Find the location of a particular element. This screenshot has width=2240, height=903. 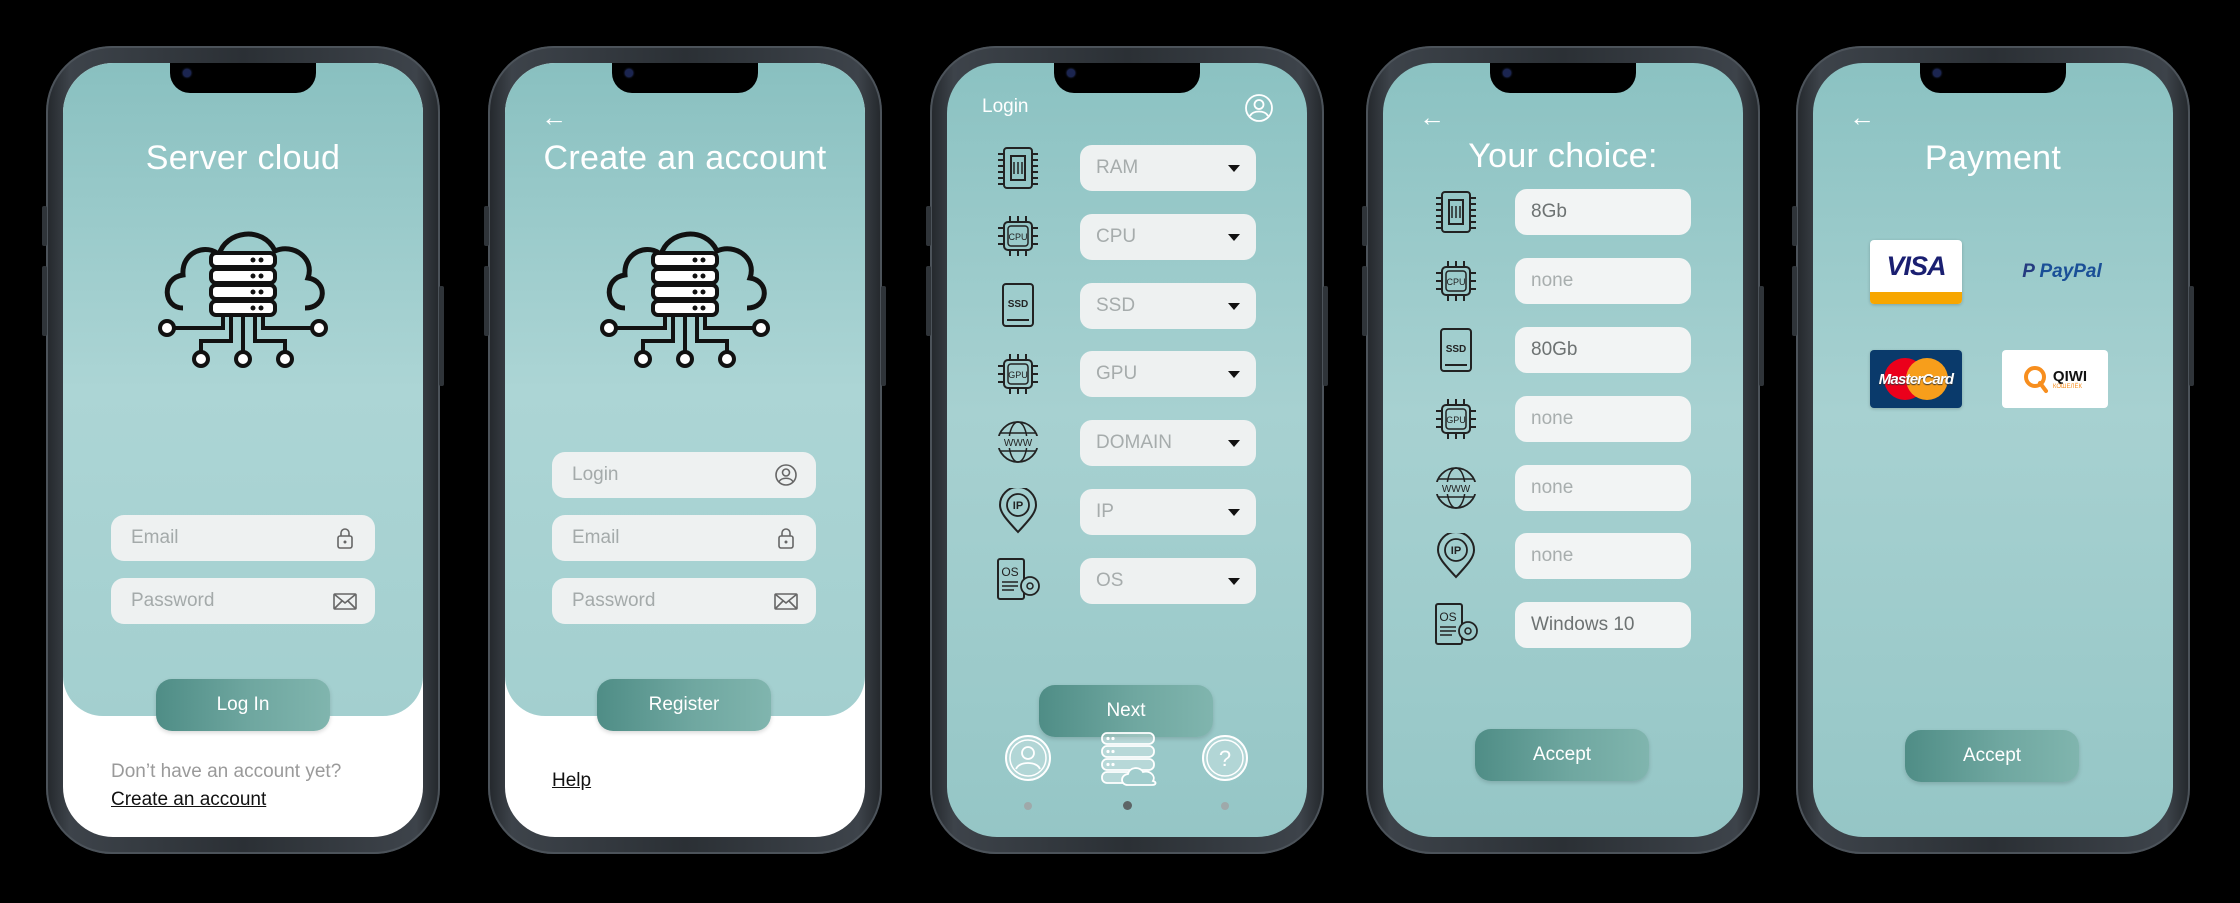

qiwi-logo-icon is located at coordinates (2035, 379).